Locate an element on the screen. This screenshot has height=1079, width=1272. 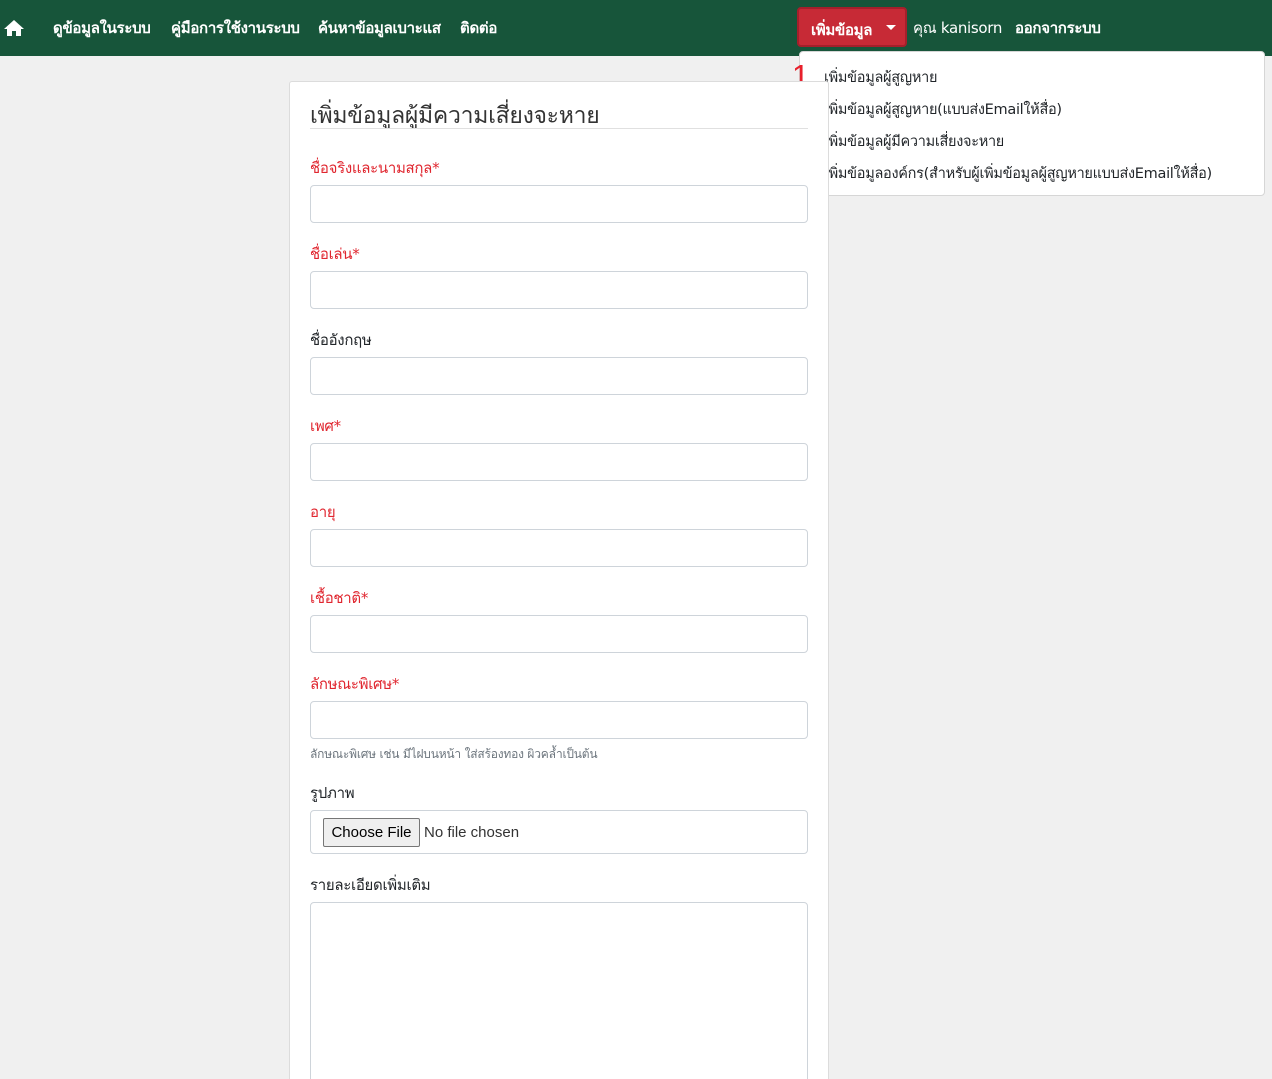
dropdown-item-add-at-risk: เพิ่มข้อมูลผู้มีความเสี่ยงจะหาย is located at coordinates (914, 141).